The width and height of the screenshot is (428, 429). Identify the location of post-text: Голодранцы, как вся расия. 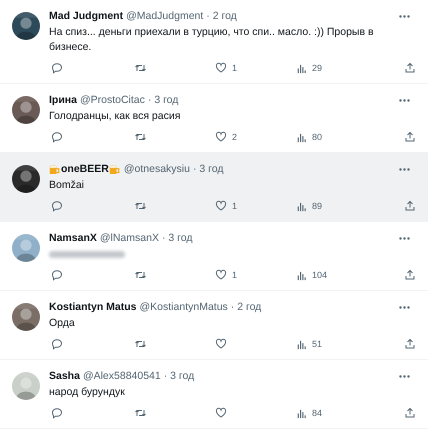
(115, 116).